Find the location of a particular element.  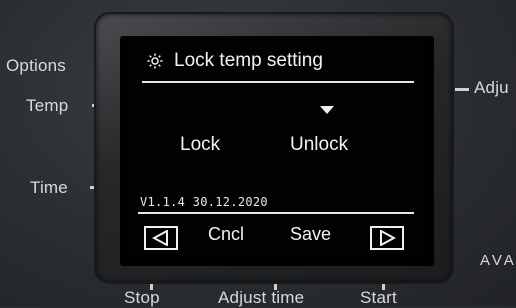

gear-icon is located at coordinates (155, 61).